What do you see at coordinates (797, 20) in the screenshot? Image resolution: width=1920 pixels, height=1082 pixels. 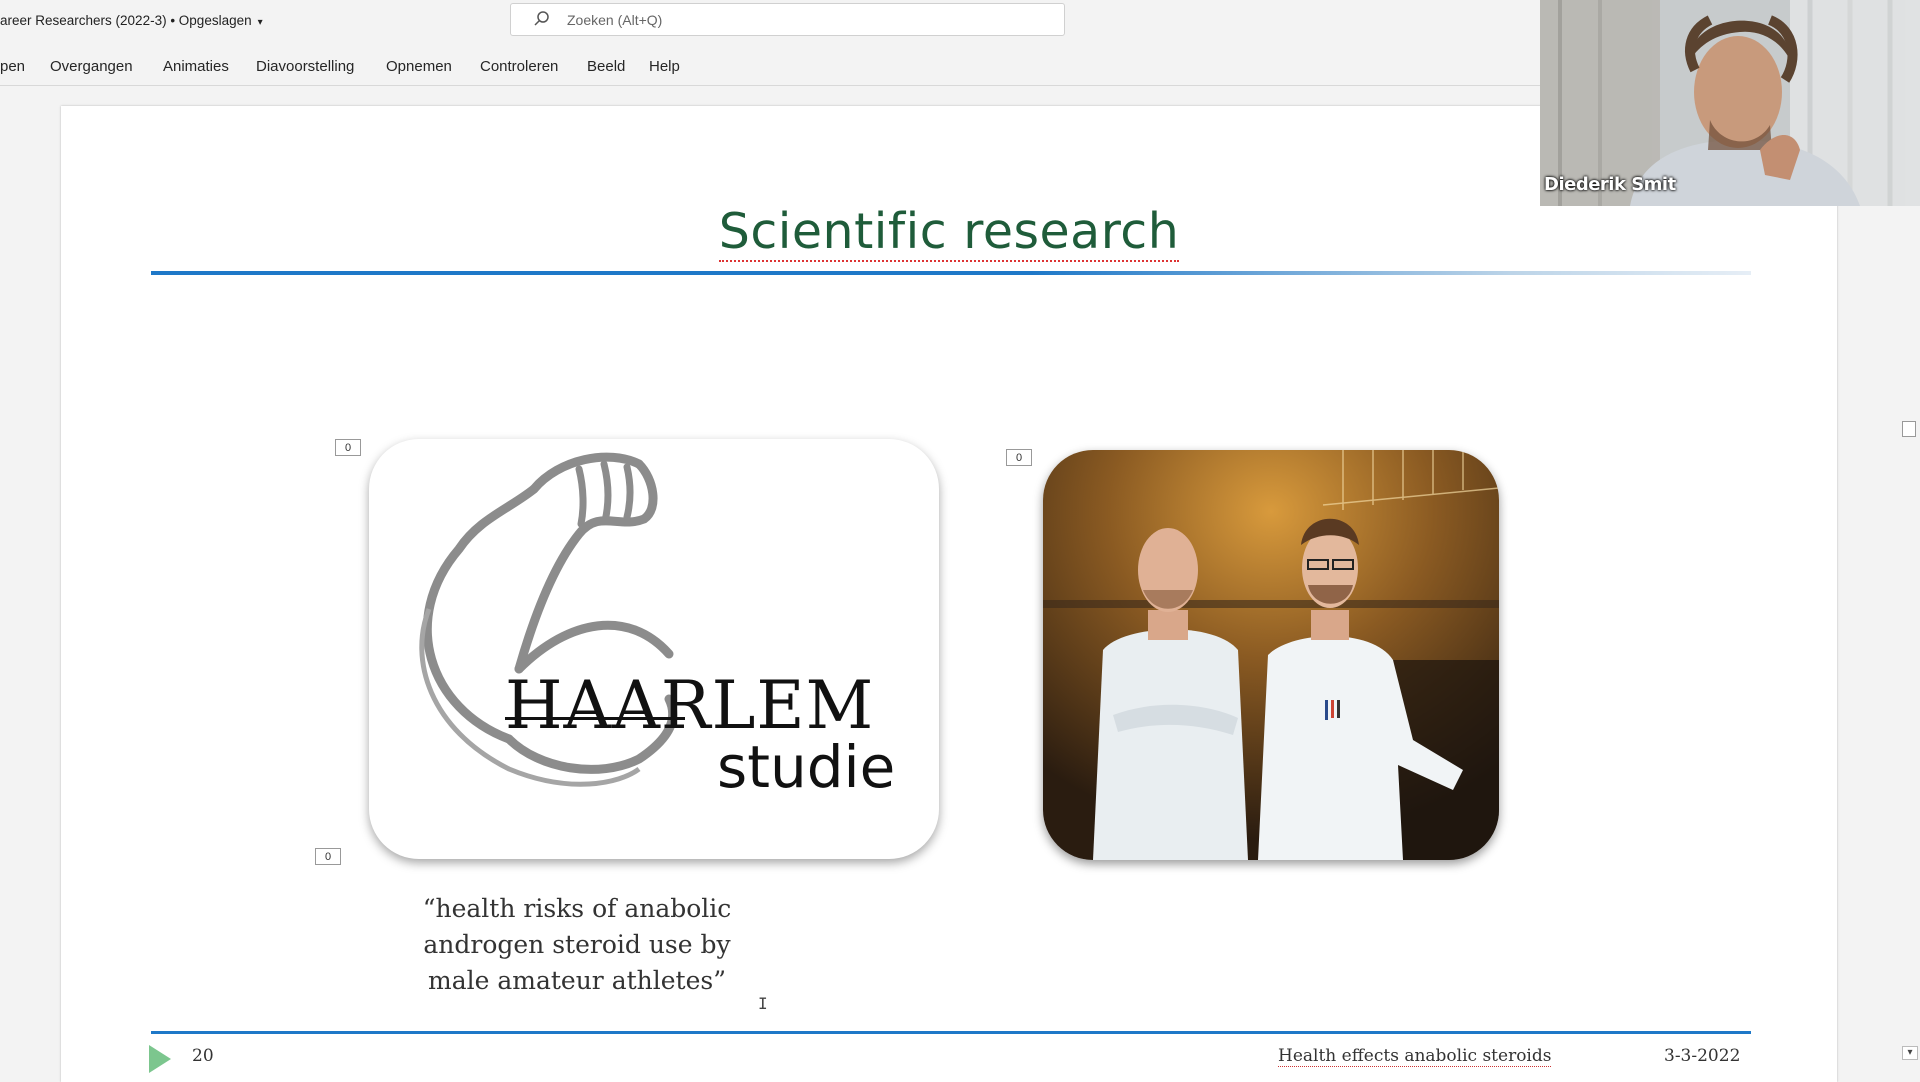 I see `search-input` at bounding box center [797, 20].